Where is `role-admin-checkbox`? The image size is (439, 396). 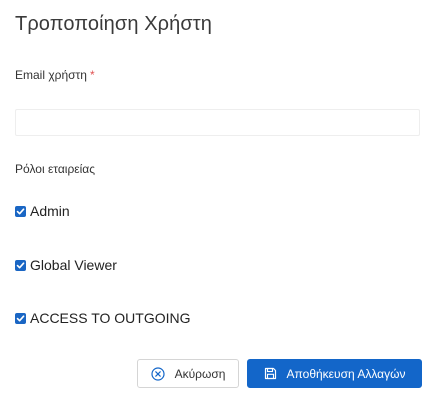 role-admin-checkbox is located at coordinates (20, 211).